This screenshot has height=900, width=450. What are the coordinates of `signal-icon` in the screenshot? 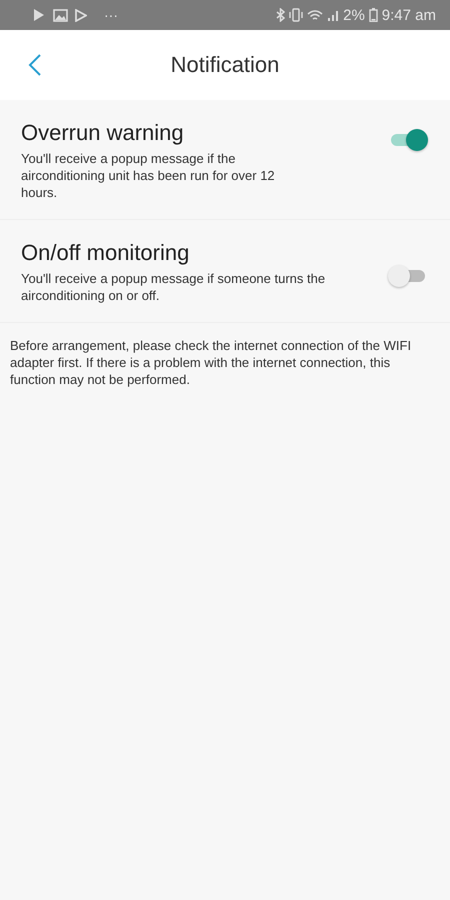 It's located at (333, 15).